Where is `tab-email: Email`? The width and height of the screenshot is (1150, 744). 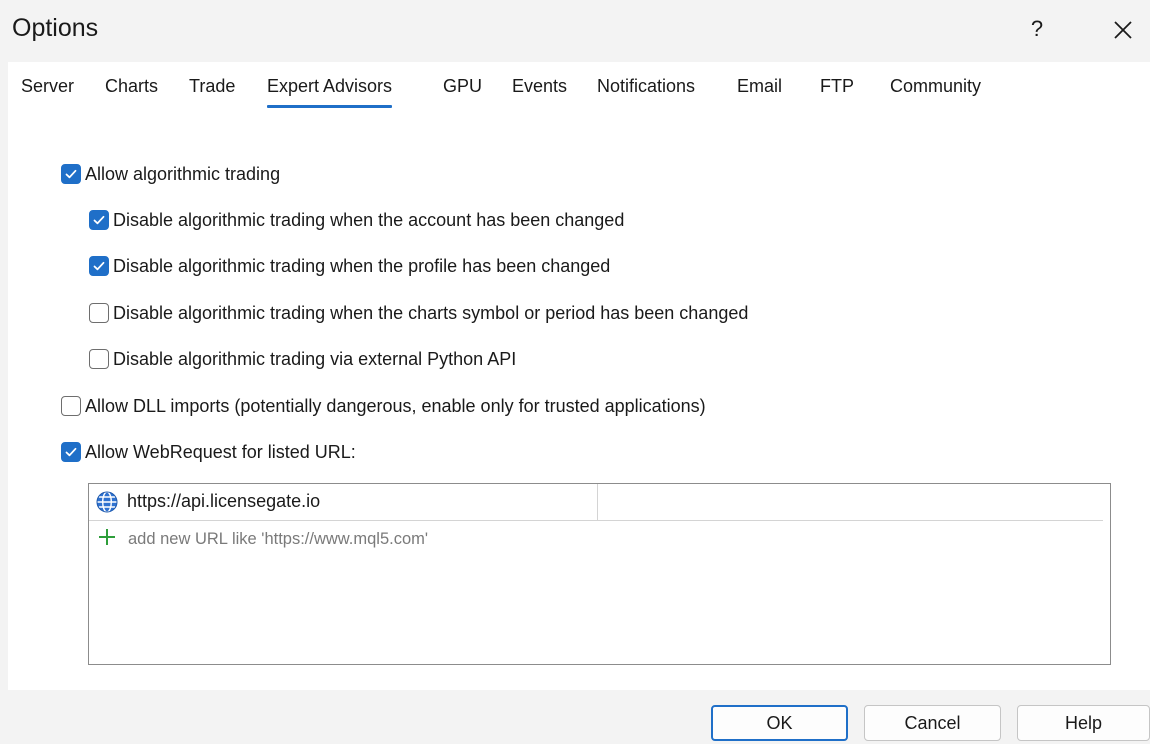
tab-email: Email is located at coordinates (759, 86).